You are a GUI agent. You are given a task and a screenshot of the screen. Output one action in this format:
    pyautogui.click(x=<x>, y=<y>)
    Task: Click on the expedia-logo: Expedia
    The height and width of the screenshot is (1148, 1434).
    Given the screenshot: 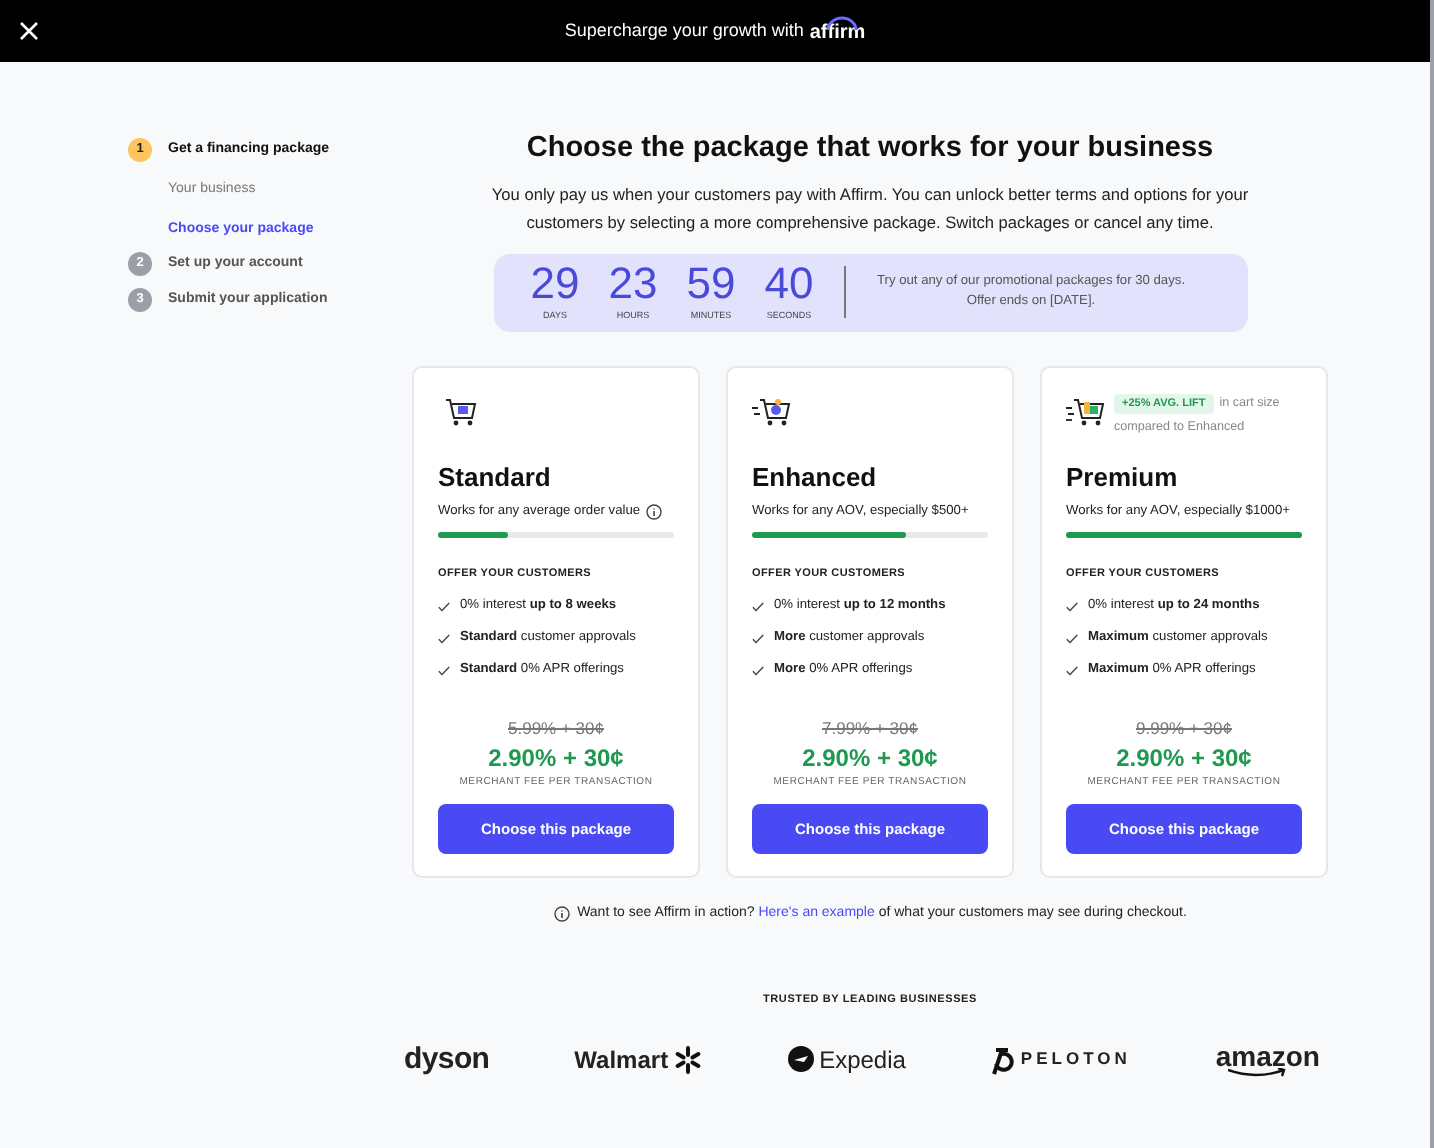 What is the action you would take?
    pyautogui.click(x=862, y=1060)
    